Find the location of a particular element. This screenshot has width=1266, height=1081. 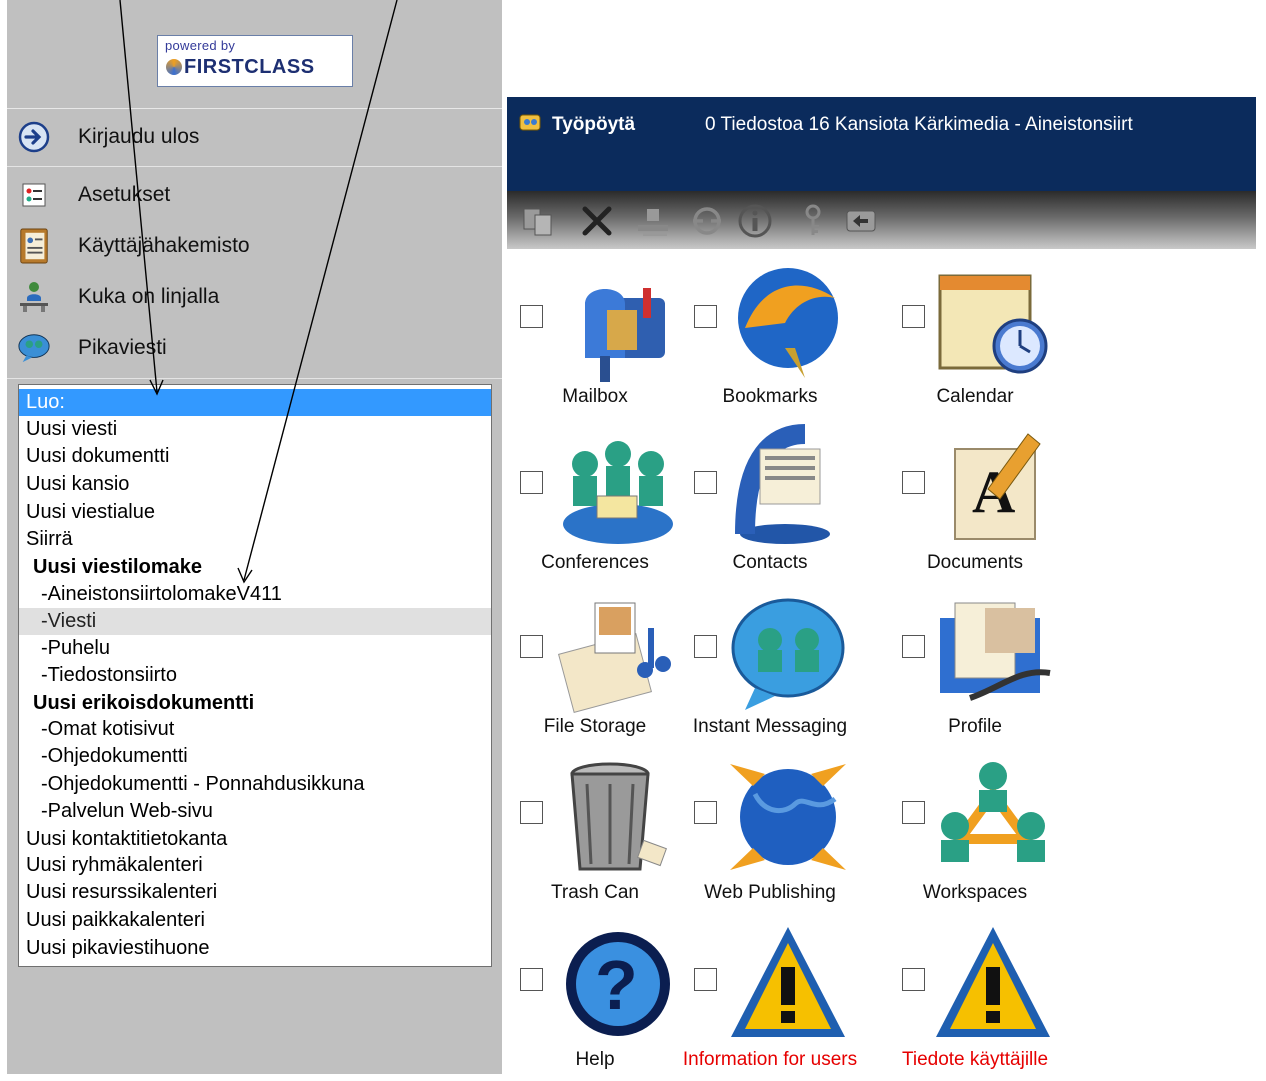

sidebar-item-logout: Kirjaudu ulos is located at coordinates (254, 137).